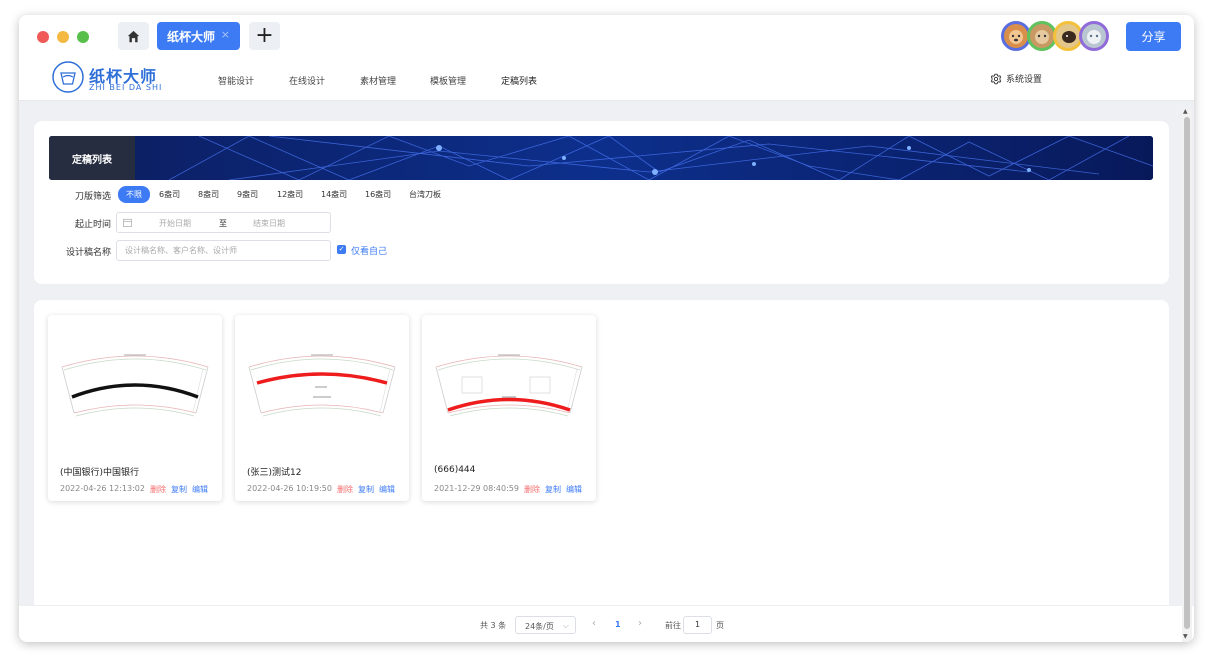 The width and height of the screenshot is (1213, 665). Describe the element at coordinates (100, 473) in the screenshot. I see `design-title: (中国银行)中国银行` at that location.